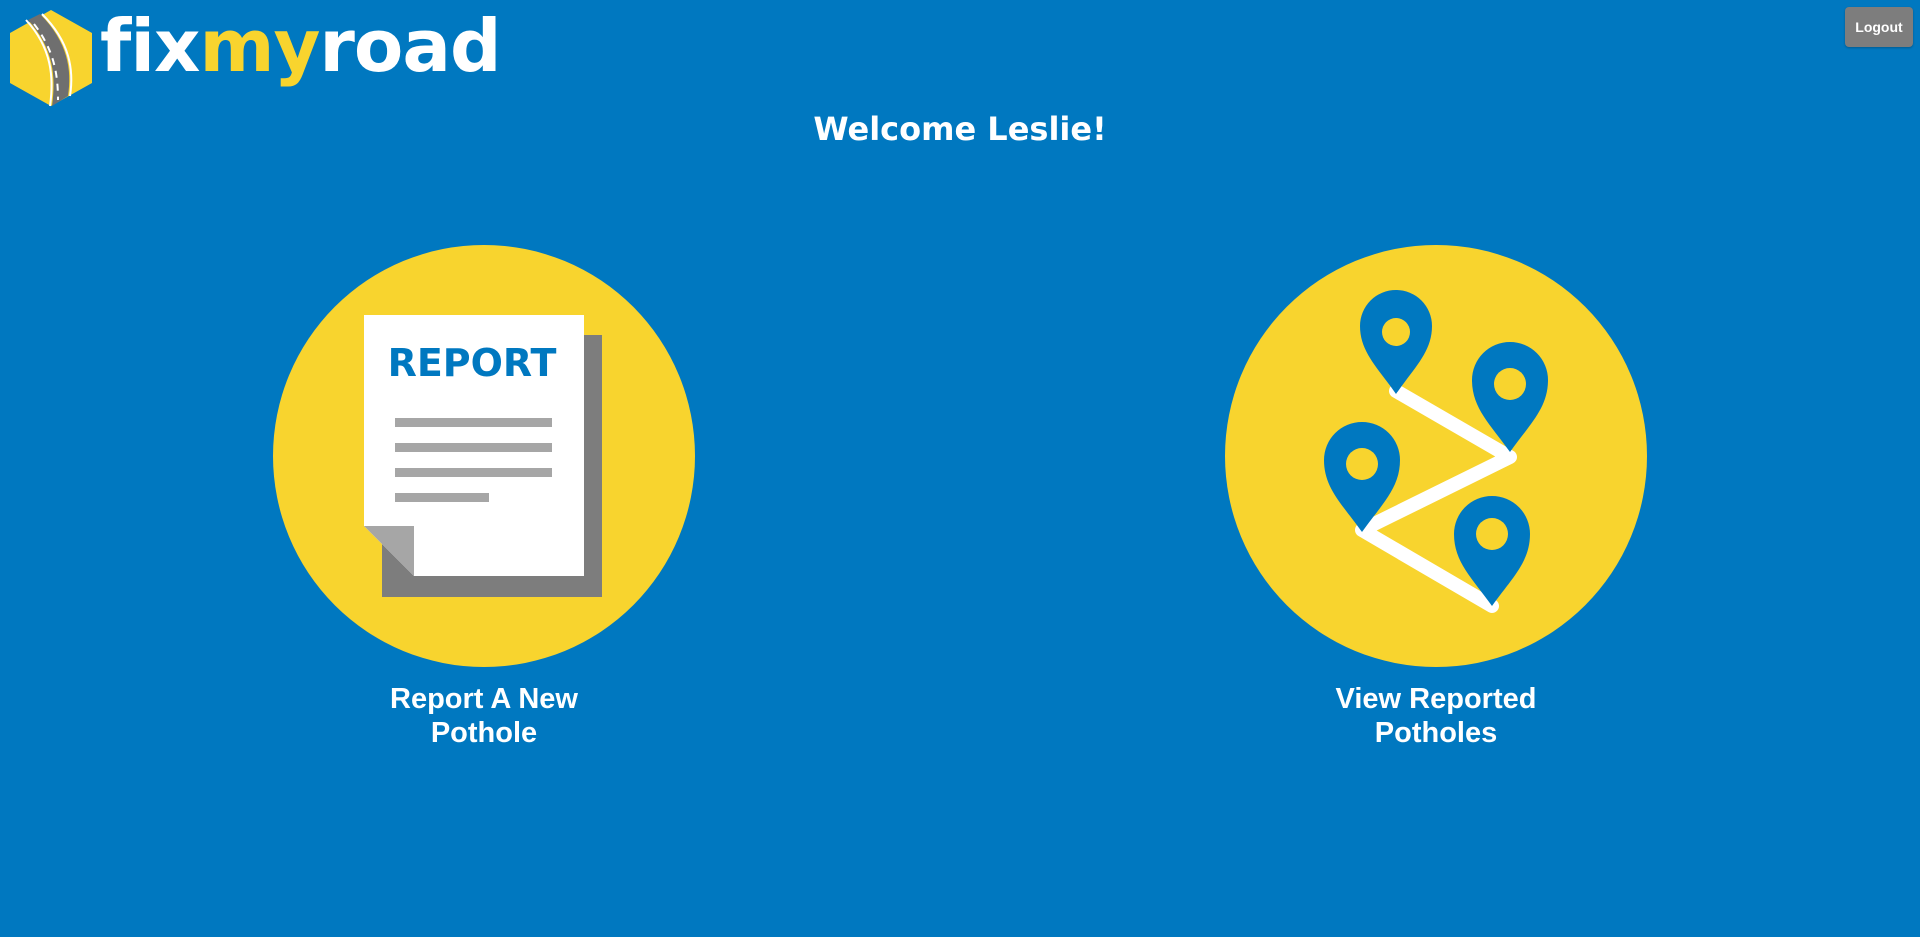  Describe the element at coordinates (1436, 456) in the screenshot. I see `map-pins-route-icon` at that location.